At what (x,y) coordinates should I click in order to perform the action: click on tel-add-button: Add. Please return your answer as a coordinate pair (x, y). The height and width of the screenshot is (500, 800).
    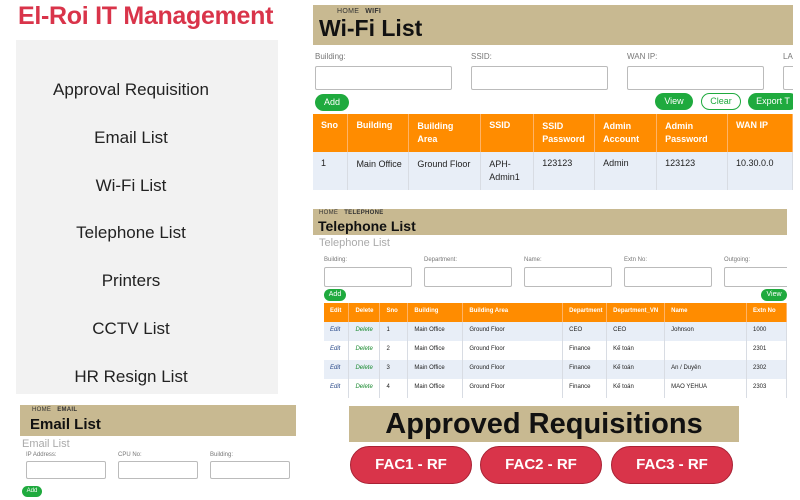
    Looking at the image, I should click on (335, 295).